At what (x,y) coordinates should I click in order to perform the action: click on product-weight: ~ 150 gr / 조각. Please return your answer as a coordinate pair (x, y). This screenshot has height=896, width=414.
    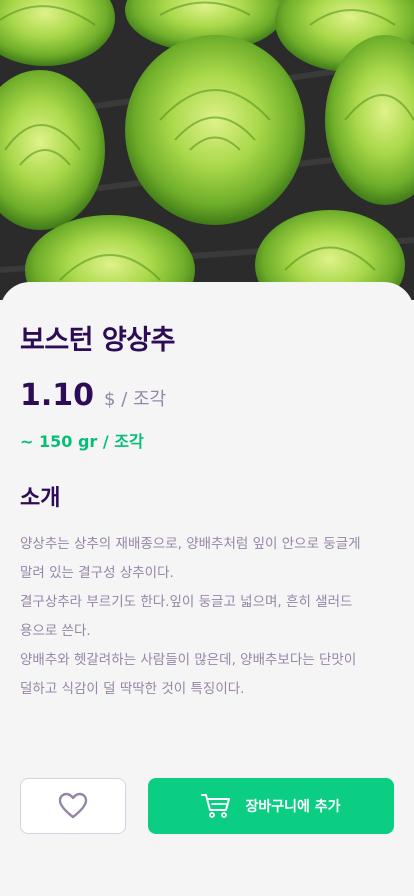
    Looking at the image, I should click on (82, 441).